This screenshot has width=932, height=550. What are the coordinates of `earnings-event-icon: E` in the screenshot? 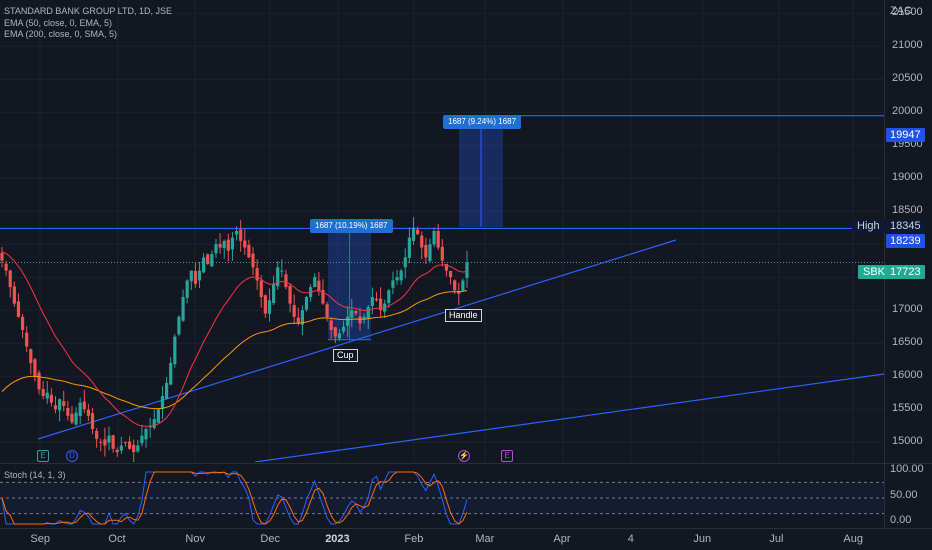 It's located at (43, 456).